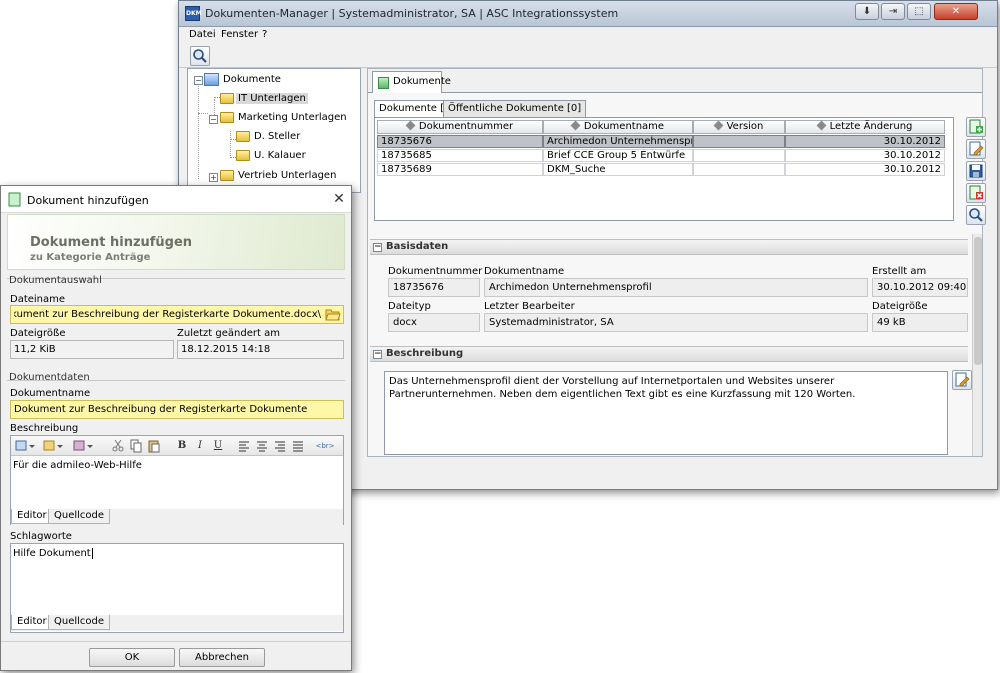  What do you see at coordinates (976, 193) in the screenshot?
I see `delete-document-button` at bounding box center [976, 193].